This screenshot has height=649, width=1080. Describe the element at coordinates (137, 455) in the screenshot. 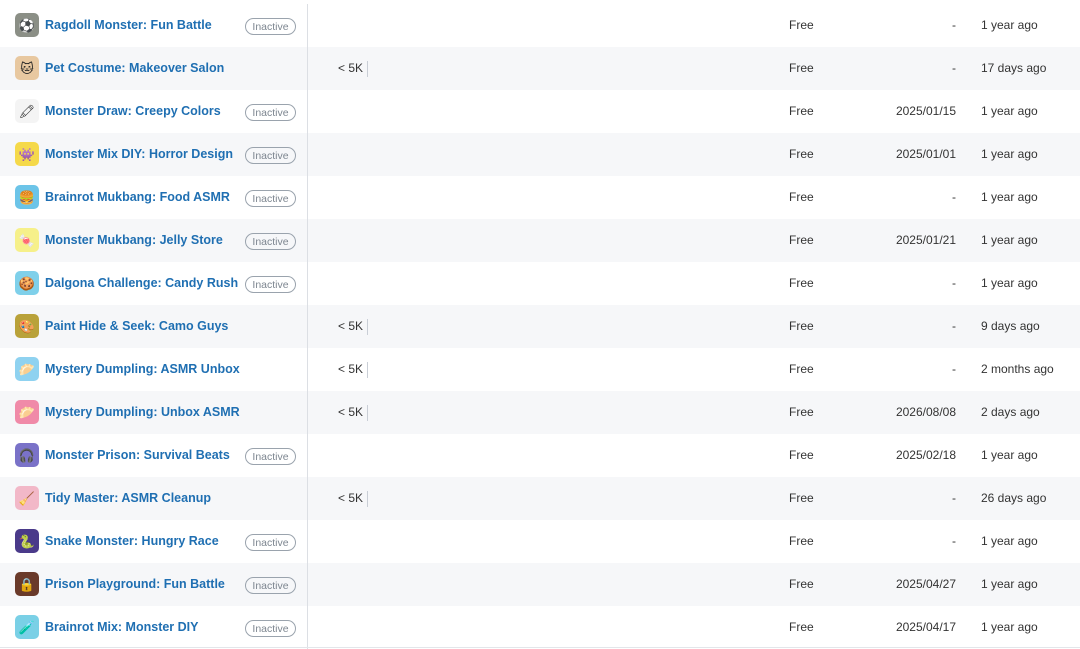

I see `app-title-link: Monster Prison: Survival Beats` at that location.